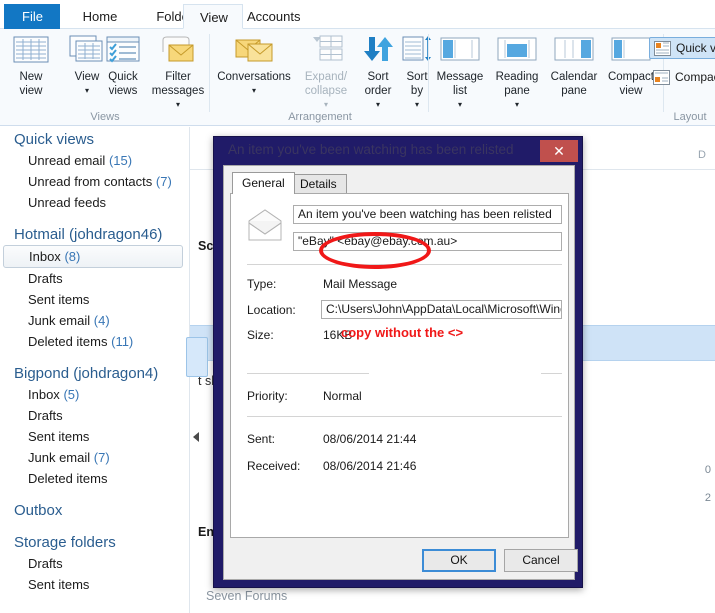  What do you see at coordinates (94, 584) in the screenshot?
I see `sidebar-item-storage-sent-items: Sent items` at bounding box center [94, 584].